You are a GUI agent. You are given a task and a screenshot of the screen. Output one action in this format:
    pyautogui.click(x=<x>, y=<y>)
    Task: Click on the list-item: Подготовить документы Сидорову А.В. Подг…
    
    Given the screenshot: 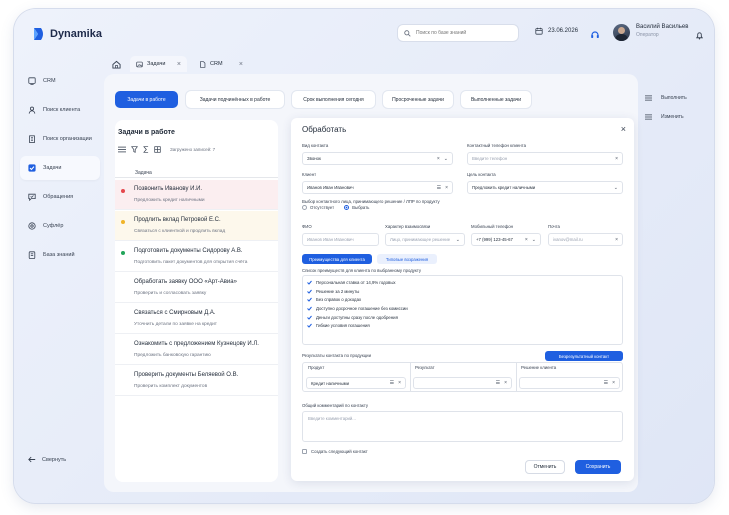 What is the action you would take?
    pyautogui.click(x=196, y=257)
    